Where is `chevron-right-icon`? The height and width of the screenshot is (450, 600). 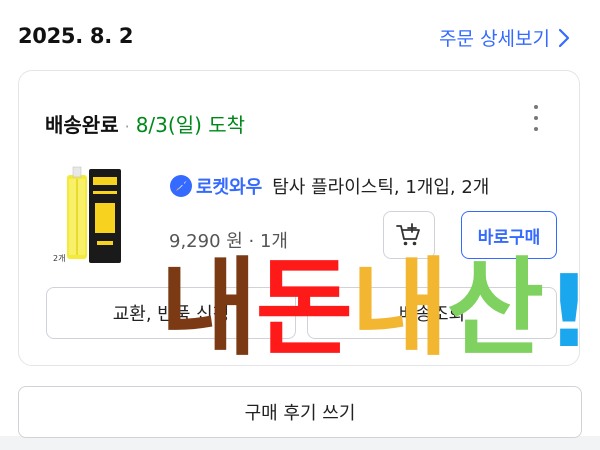
chevron-right-icon is located at coordinates (564, 37).